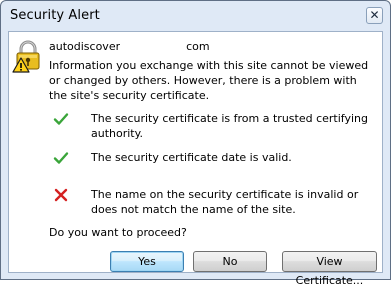 The image size is (391, 290). Describe the element at coordinates (374, 15) in the screenshot. I see `close-button: ✕` at that location.